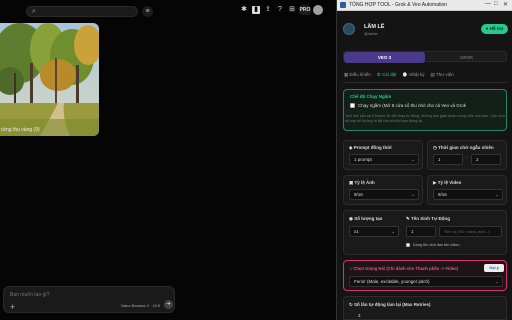 This screenshot has height=320, width=512. I want to click on tab-divider, so click(425, 82).